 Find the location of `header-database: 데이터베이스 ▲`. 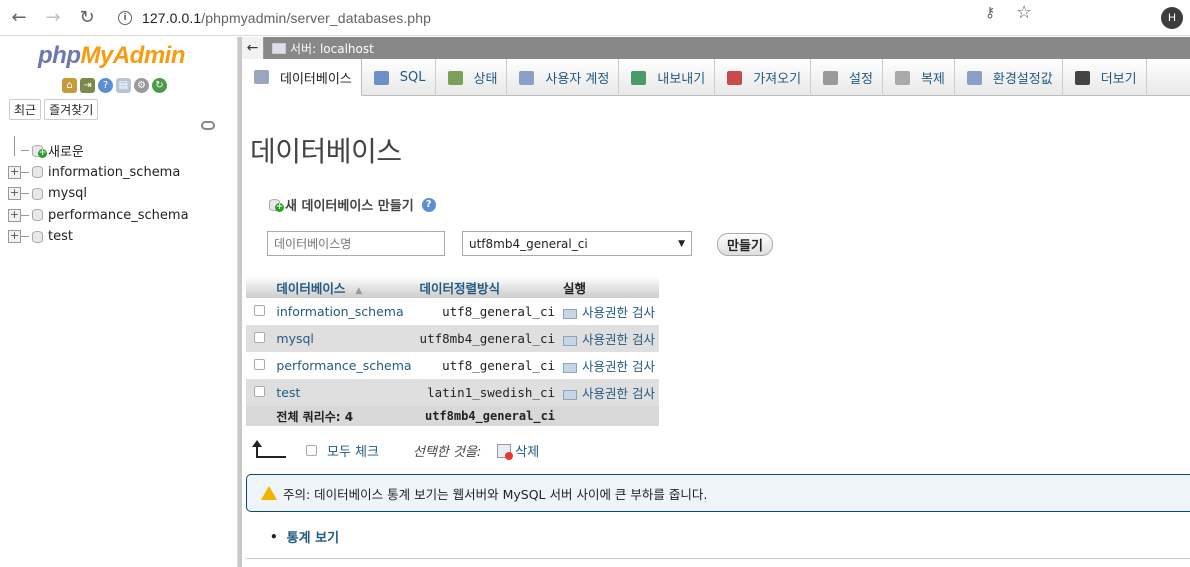

header-database: 데이터베이스 ▲ is located at coordinates (344, 287).